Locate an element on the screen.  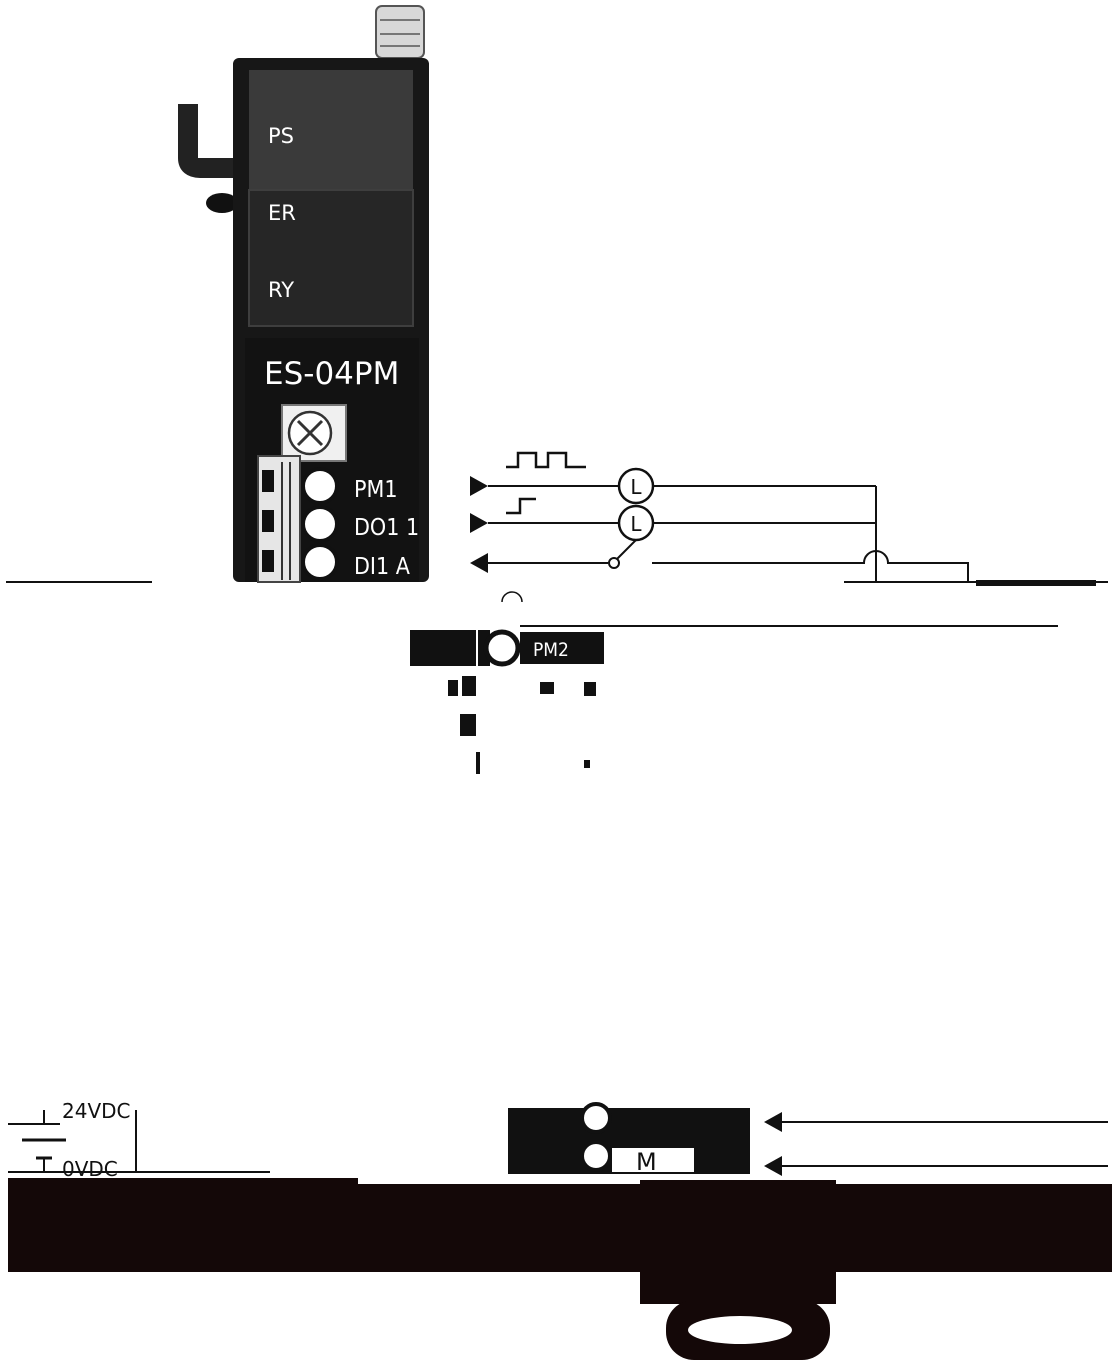
model-label: ES-04PM is located at coordinates (331, 374).